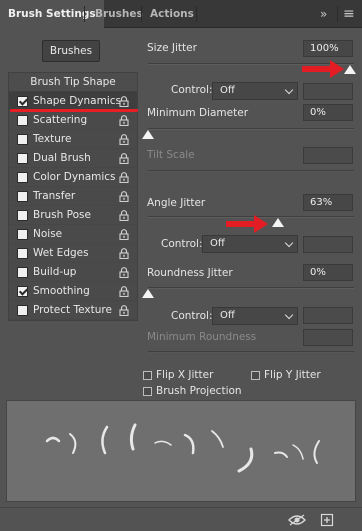  What do you see at coordinates (250, 244) in the screenshot?
I see `angle-control-select: Off` at bounding box center [250, 244].